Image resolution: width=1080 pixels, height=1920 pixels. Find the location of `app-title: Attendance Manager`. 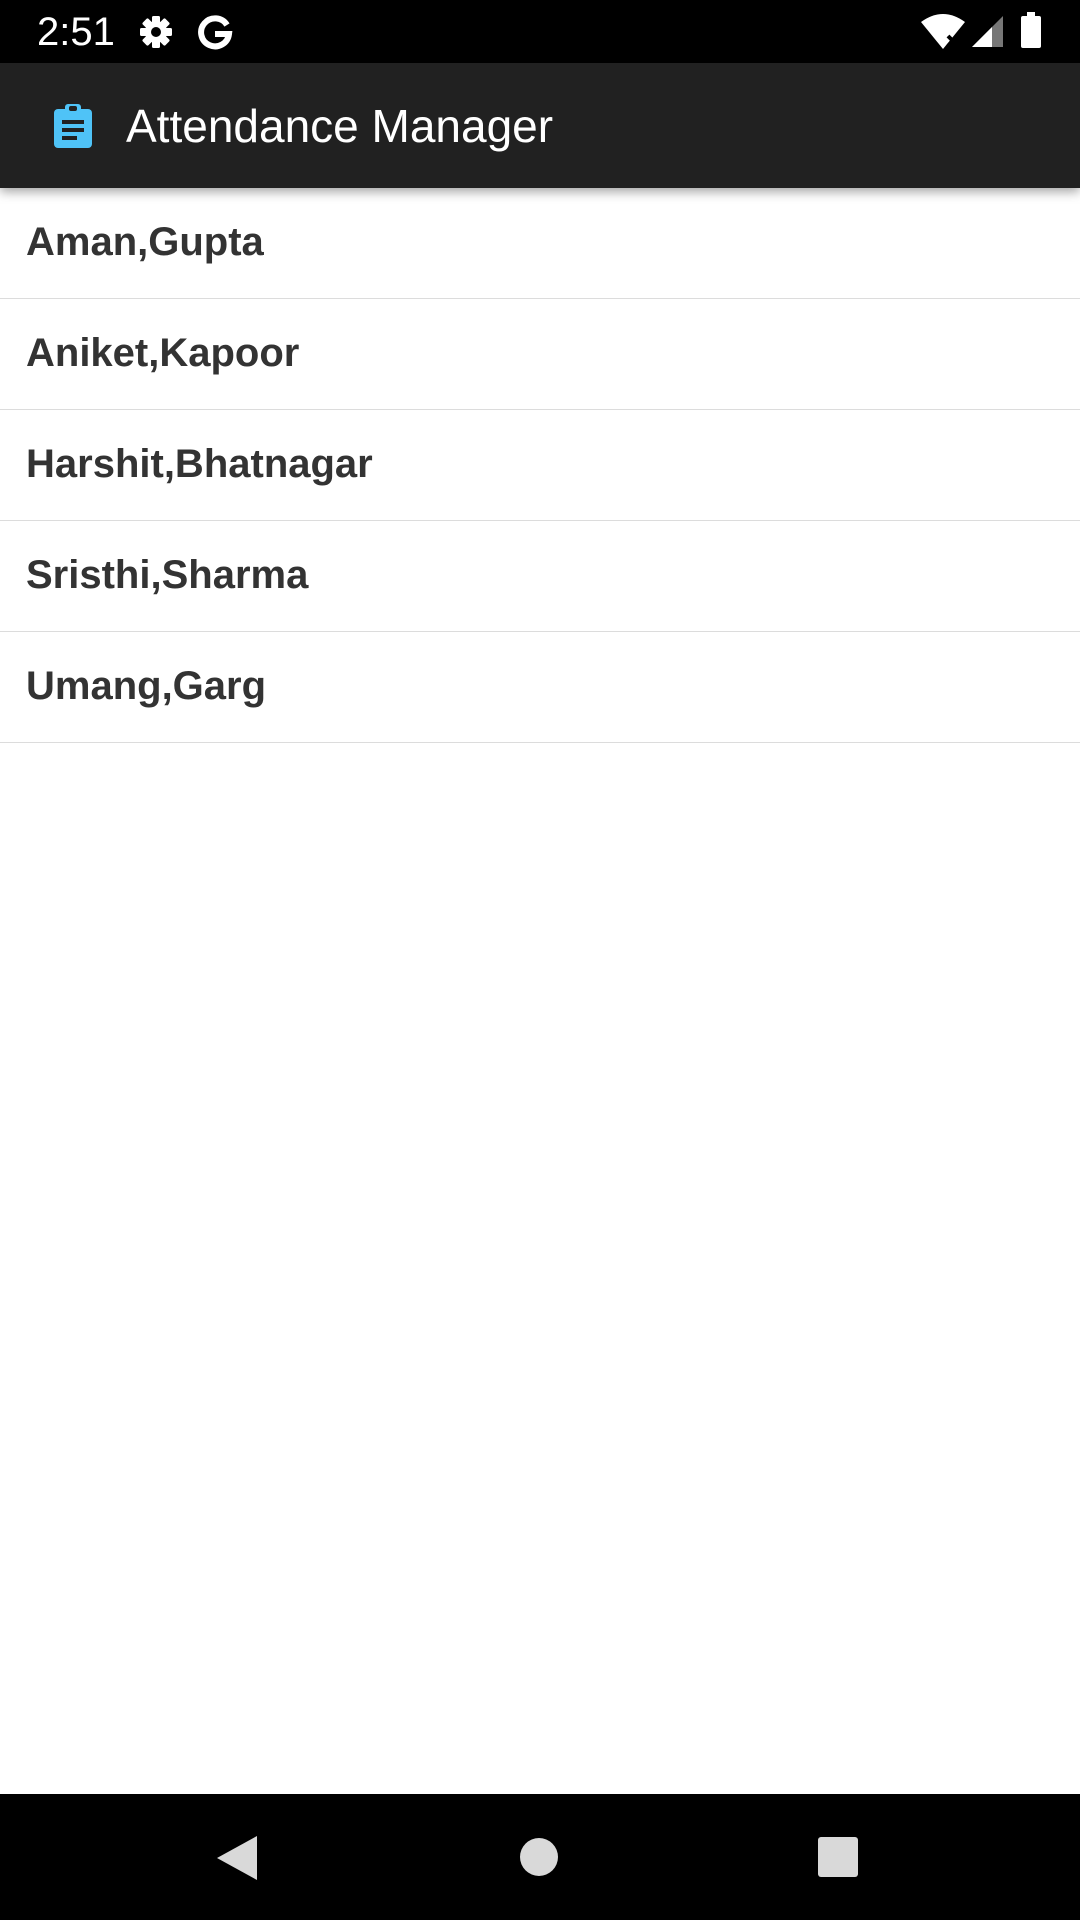

app-title: Attendance Manager is located at coordinates (340, 126).